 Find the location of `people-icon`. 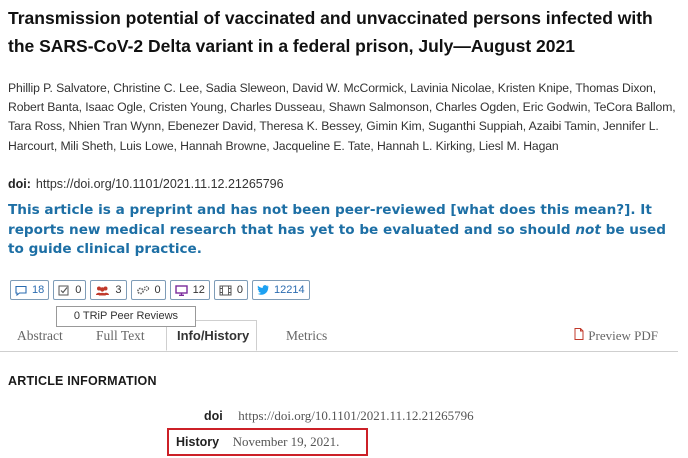

people-icon is located at coordinates (102, 290).